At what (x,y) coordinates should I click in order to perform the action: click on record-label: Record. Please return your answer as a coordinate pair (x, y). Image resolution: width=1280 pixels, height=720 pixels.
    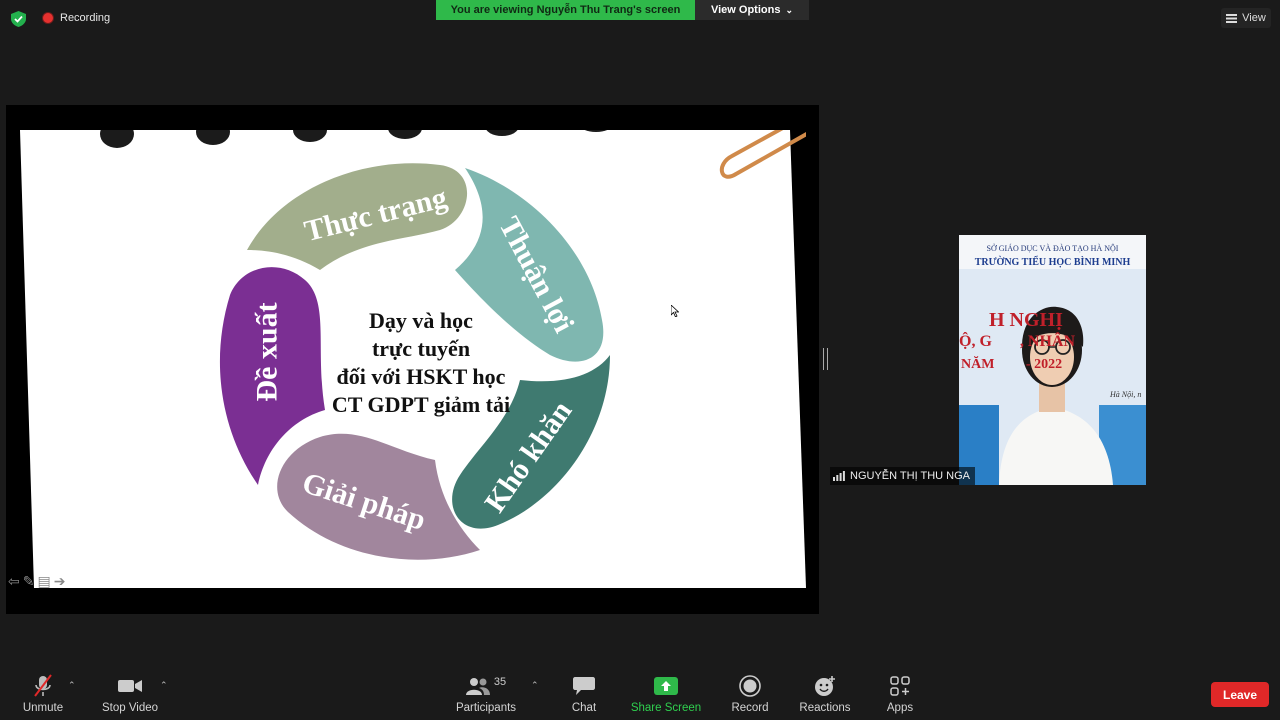
    Looking at the image, I should click on (750, 708).